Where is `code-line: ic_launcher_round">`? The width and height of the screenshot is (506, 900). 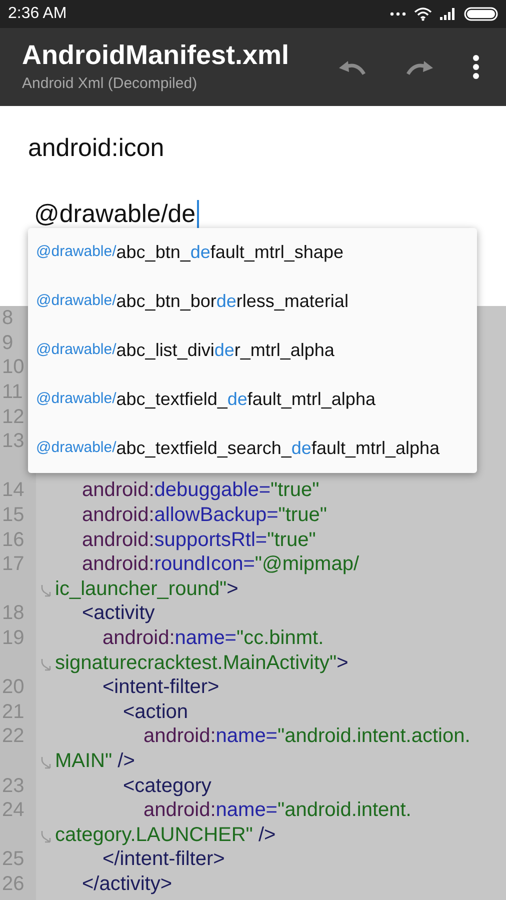
code-line: ic_launcher_round"> is located at coordinates (146, 588).